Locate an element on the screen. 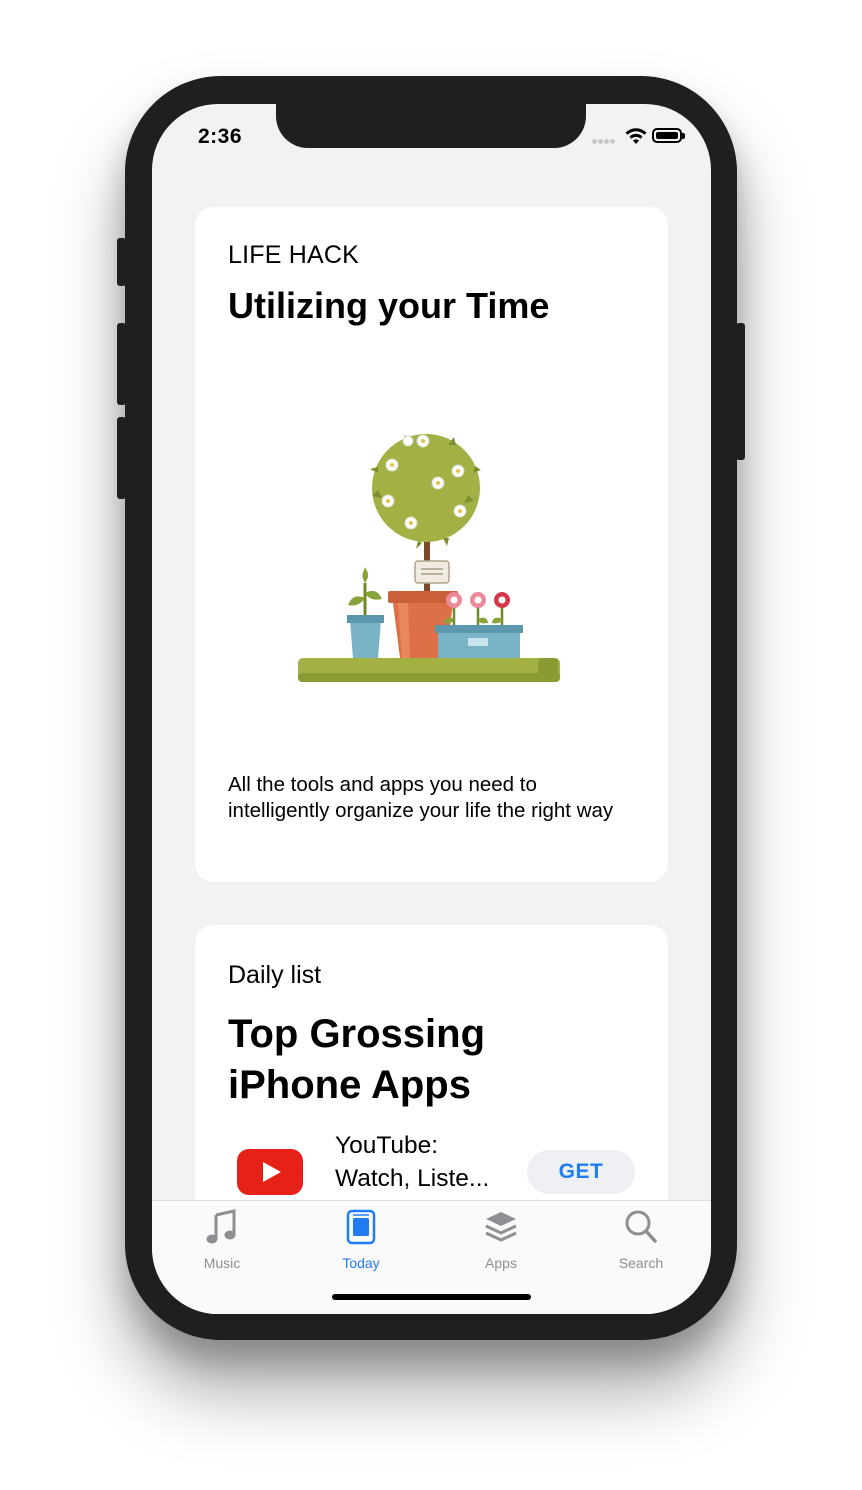  tab-search: Search is located at coordinates (641, 1244).